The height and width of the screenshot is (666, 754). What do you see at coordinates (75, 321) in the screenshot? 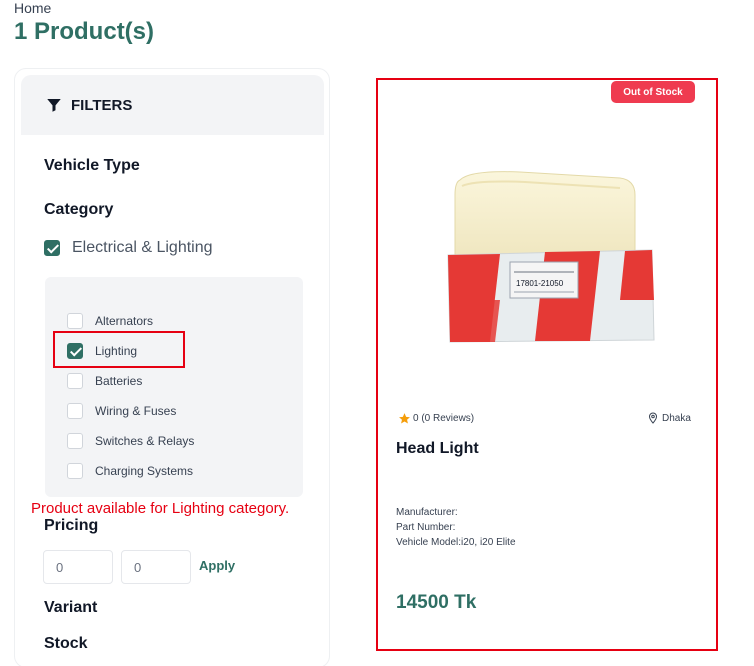
I see `alternators-checkbox` at bounding box center [75, 321].